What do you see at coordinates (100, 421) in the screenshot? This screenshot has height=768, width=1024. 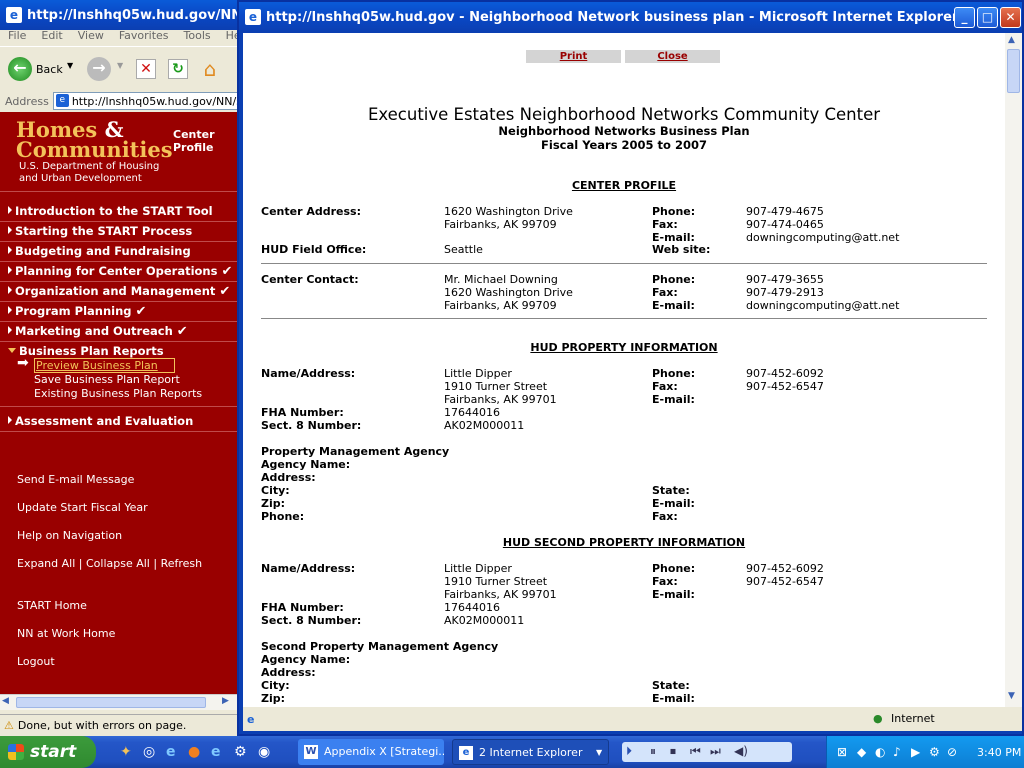 I see `nav-item-assessment: Assessment and Evaluation` at bounding box center [100, 421].